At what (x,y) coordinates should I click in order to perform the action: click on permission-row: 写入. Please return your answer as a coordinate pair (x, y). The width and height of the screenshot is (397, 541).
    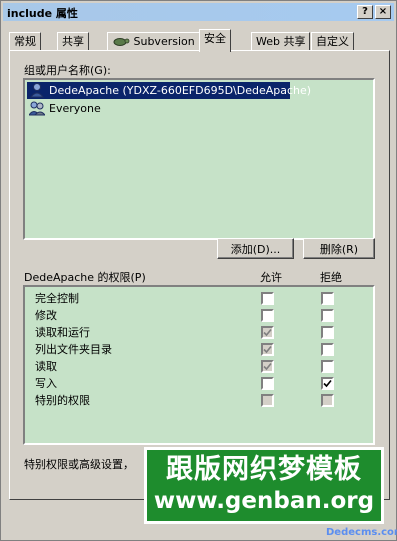
    Looking at the image, I should click on (46, 383).